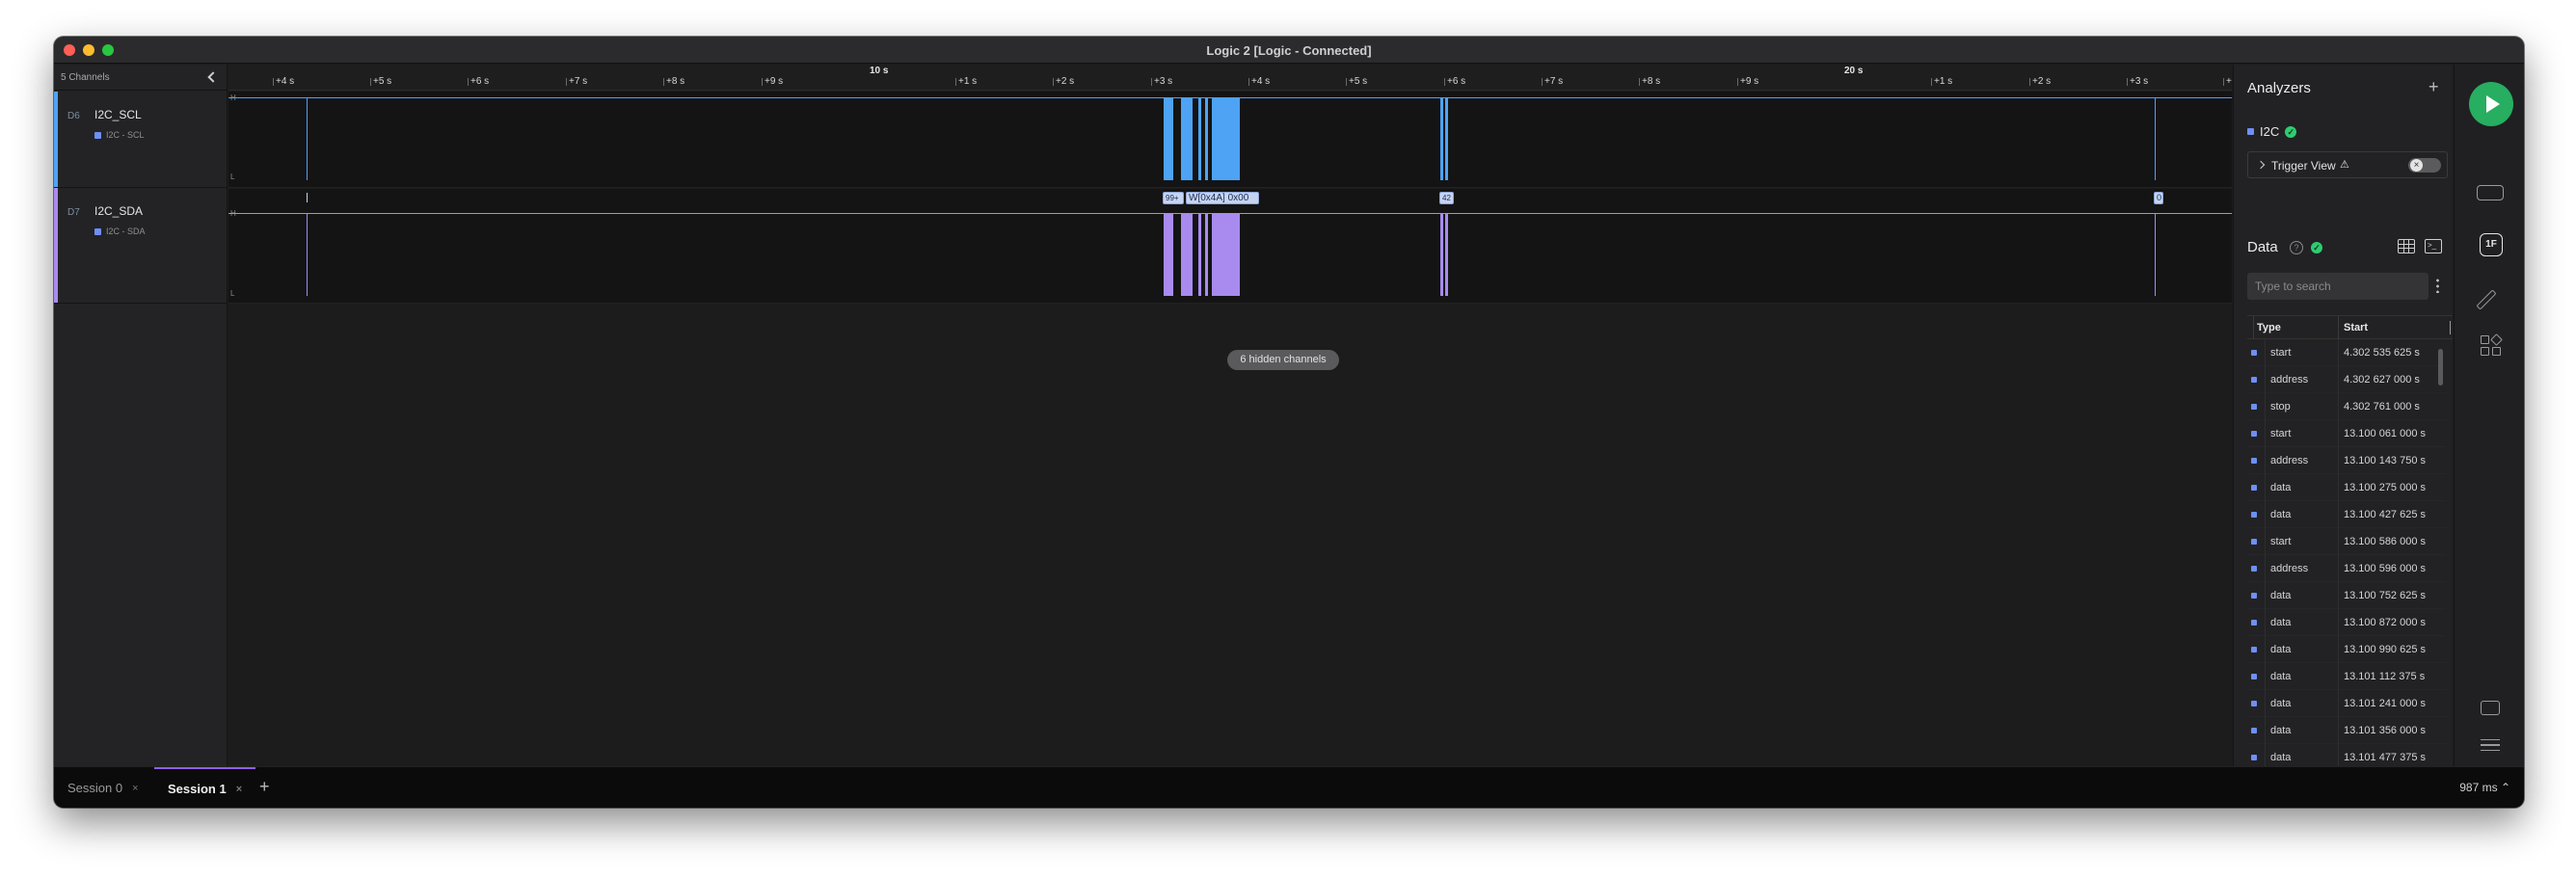 The image size is (2576, 879). What do you see at coordinates (2347, 460) in the screenshot?
I see `table-row: address 13.100 143 750 s` at bounding box center [2347, 460].